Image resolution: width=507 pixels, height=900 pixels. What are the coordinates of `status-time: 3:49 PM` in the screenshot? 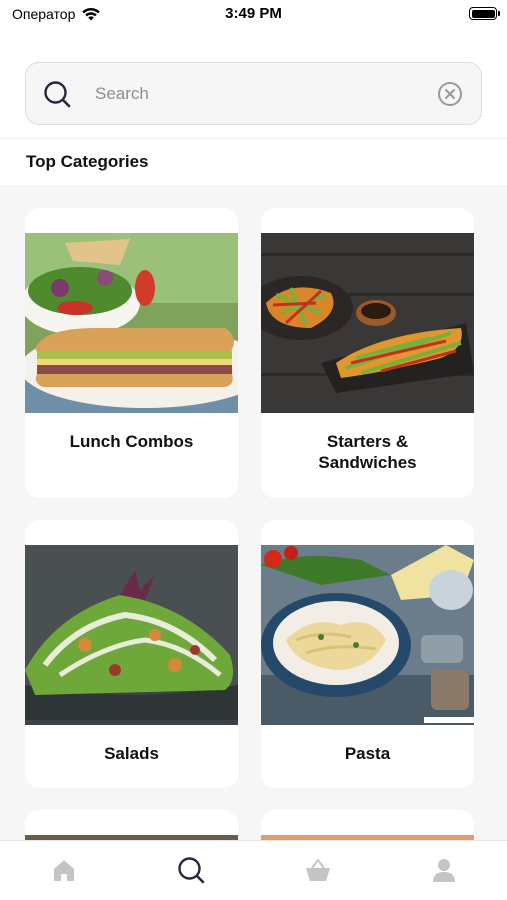 It's located at (253, 13).